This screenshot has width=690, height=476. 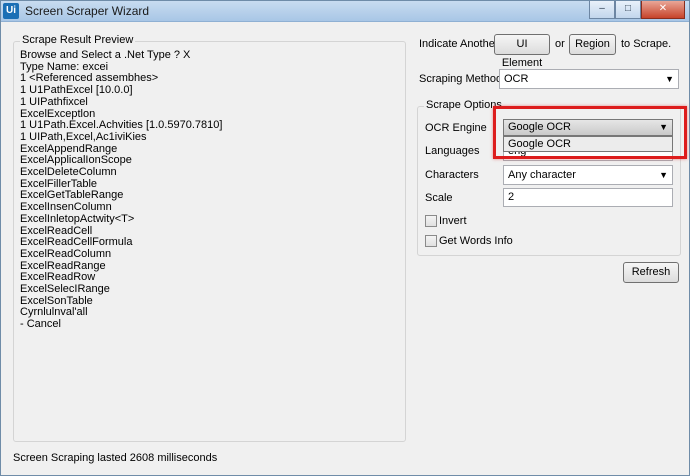 I want to click on region-button: Region, so click(x=592, y=44).